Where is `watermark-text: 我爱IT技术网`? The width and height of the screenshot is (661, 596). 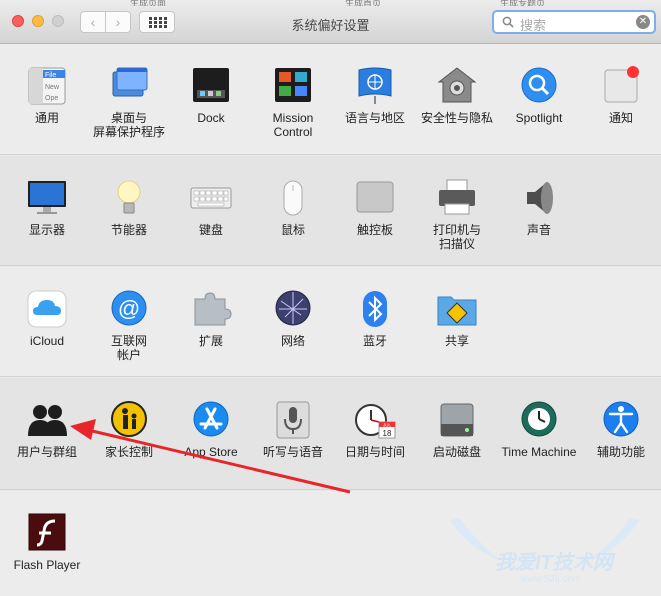 watermark-text: 我爱IT技术网 is located at coordinates (554, 563).